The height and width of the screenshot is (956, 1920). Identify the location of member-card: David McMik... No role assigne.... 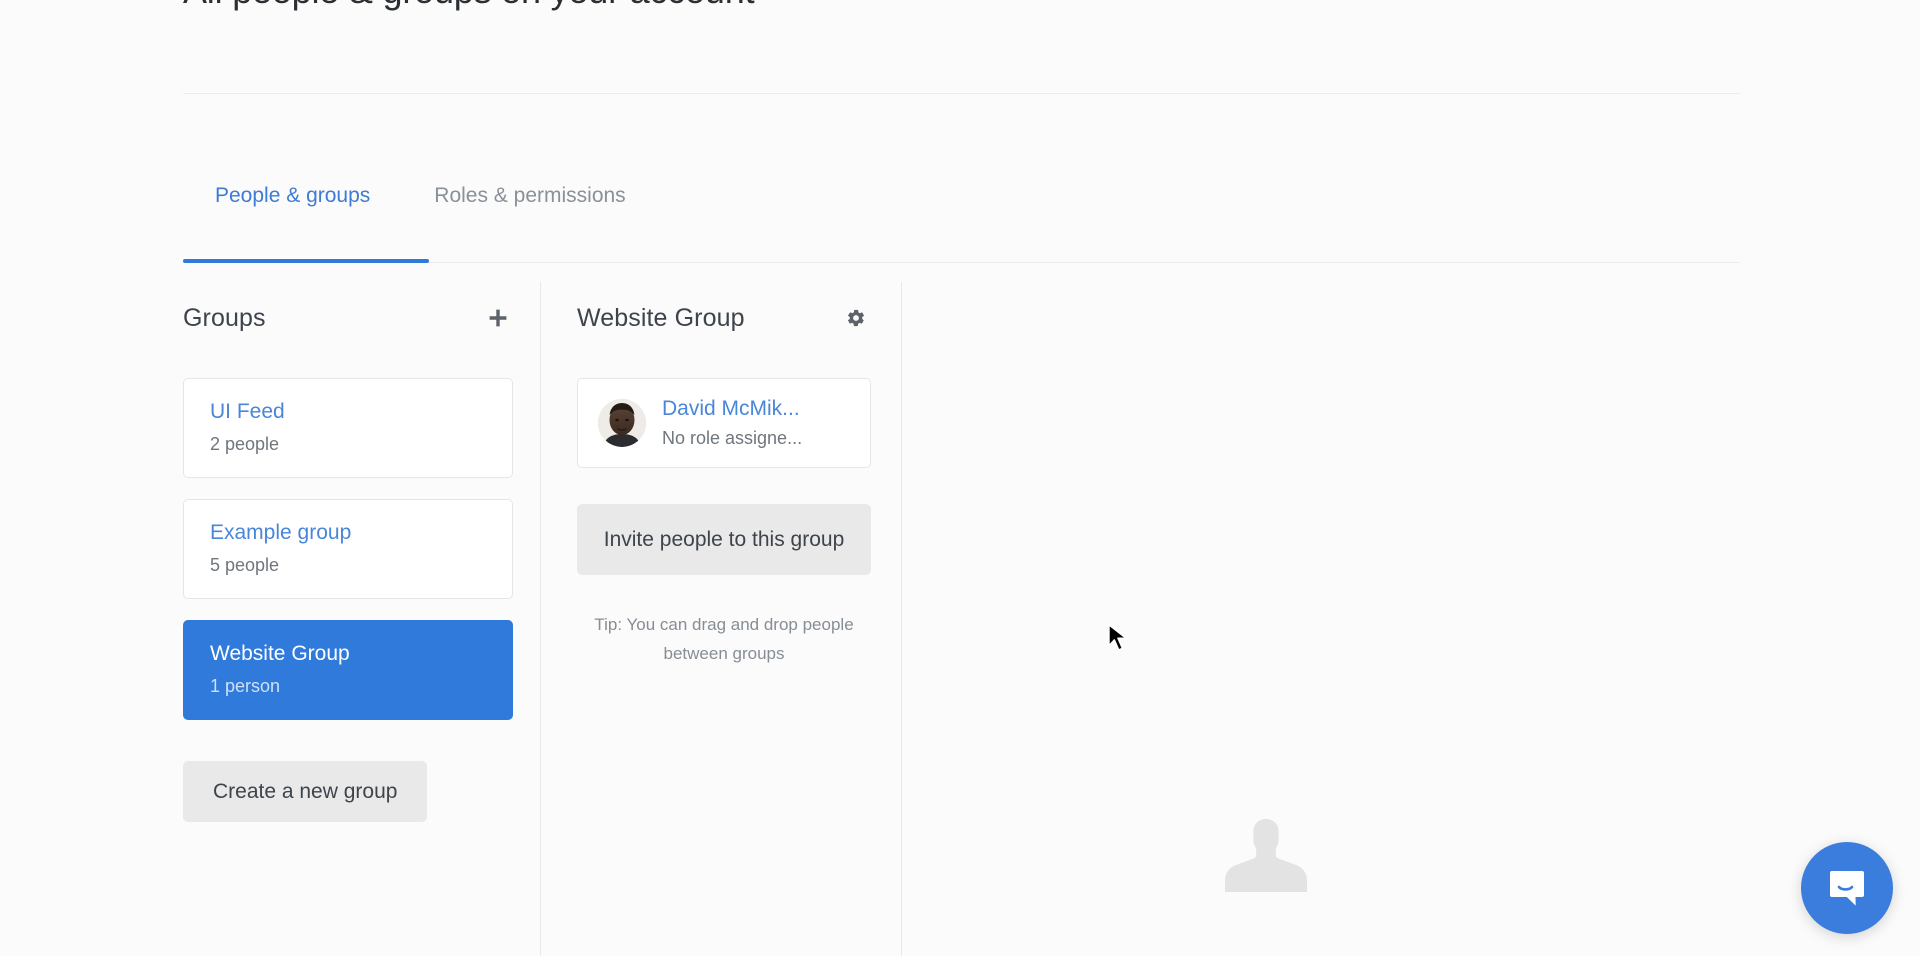
(724, 423).